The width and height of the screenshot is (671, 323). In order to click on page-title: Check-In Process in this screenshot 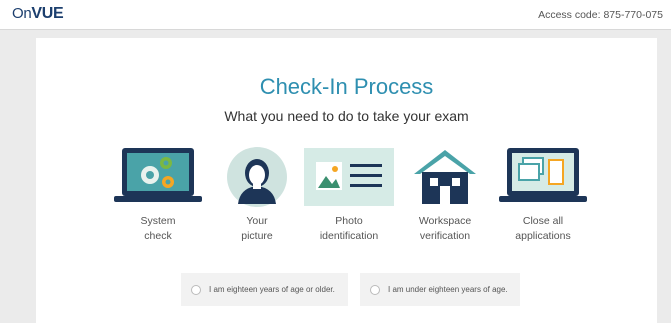, I will do `click(346, 86)`.